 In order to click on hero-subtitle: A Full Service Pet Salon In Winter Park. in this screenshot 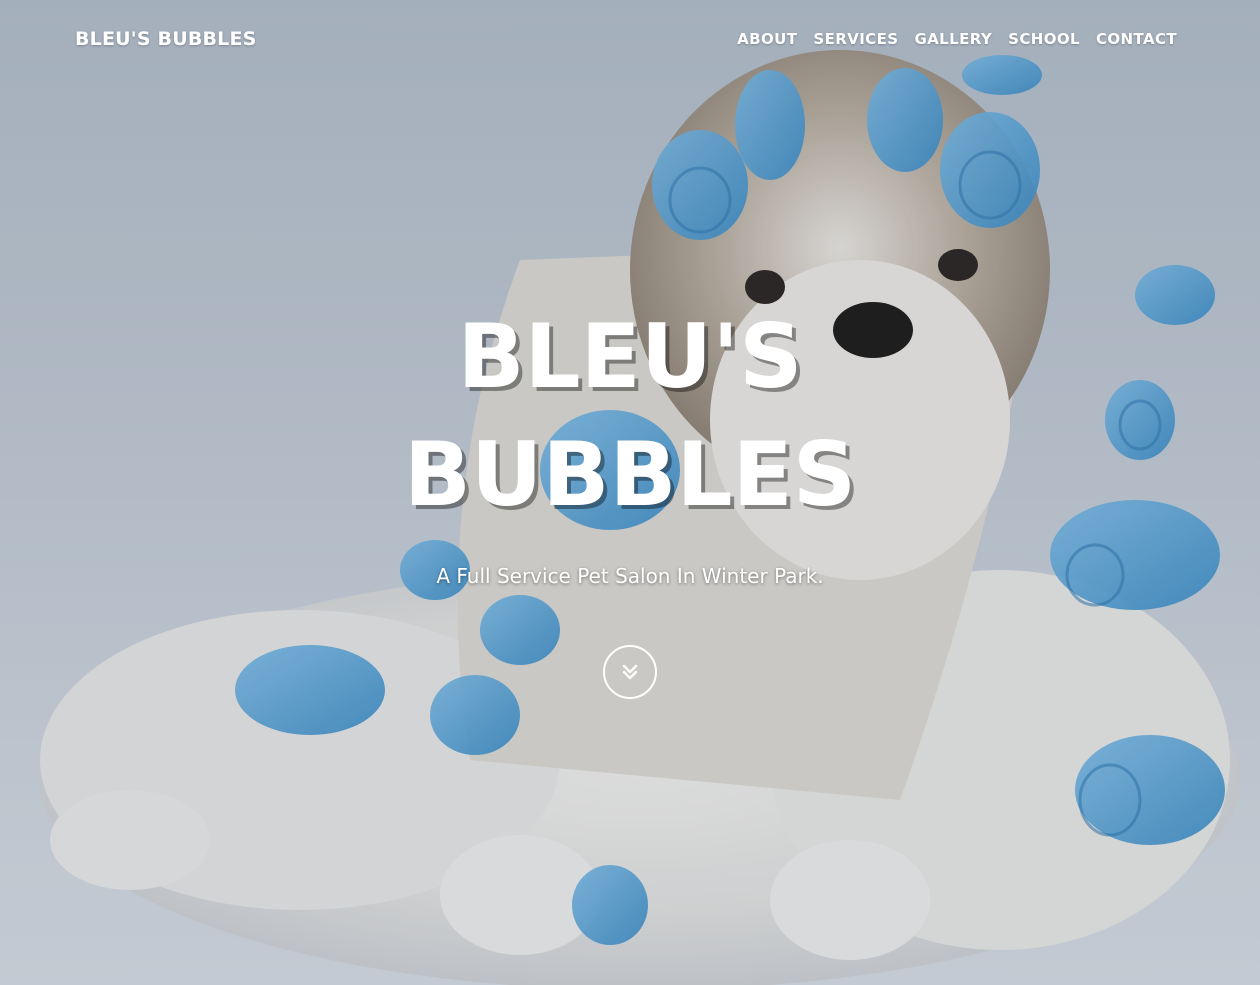, I will do `click(630, 576)`.